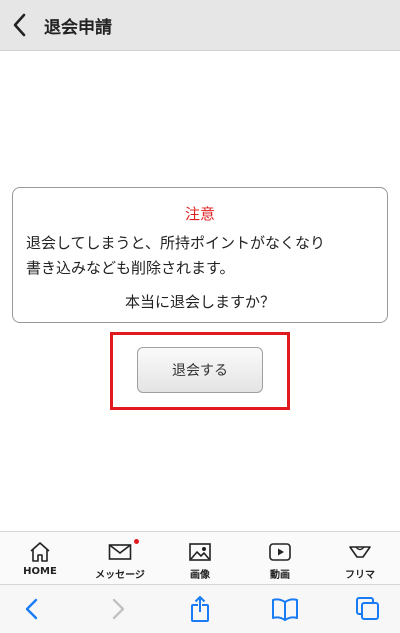 The image size is (400, 633). What do you see at coordinates (40, 552) in the screenshot?
I see `home-icon` at bounding box center [40, 552].